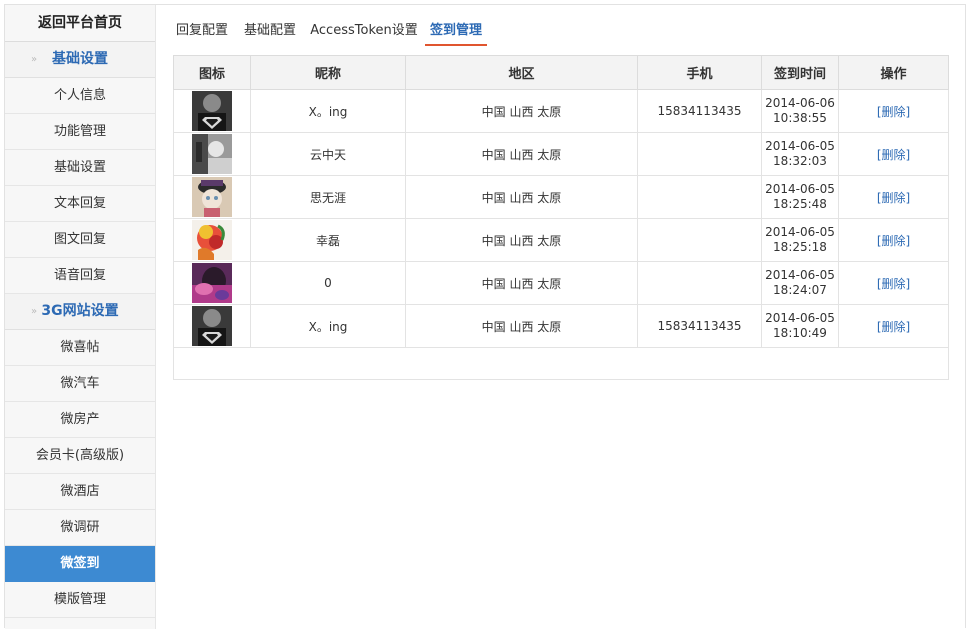 The image size is (968, 629). What do you see at coordinates (699, 72) in the screenshot?
I see `header-phone: 手机` at bounding box center [699, 72].